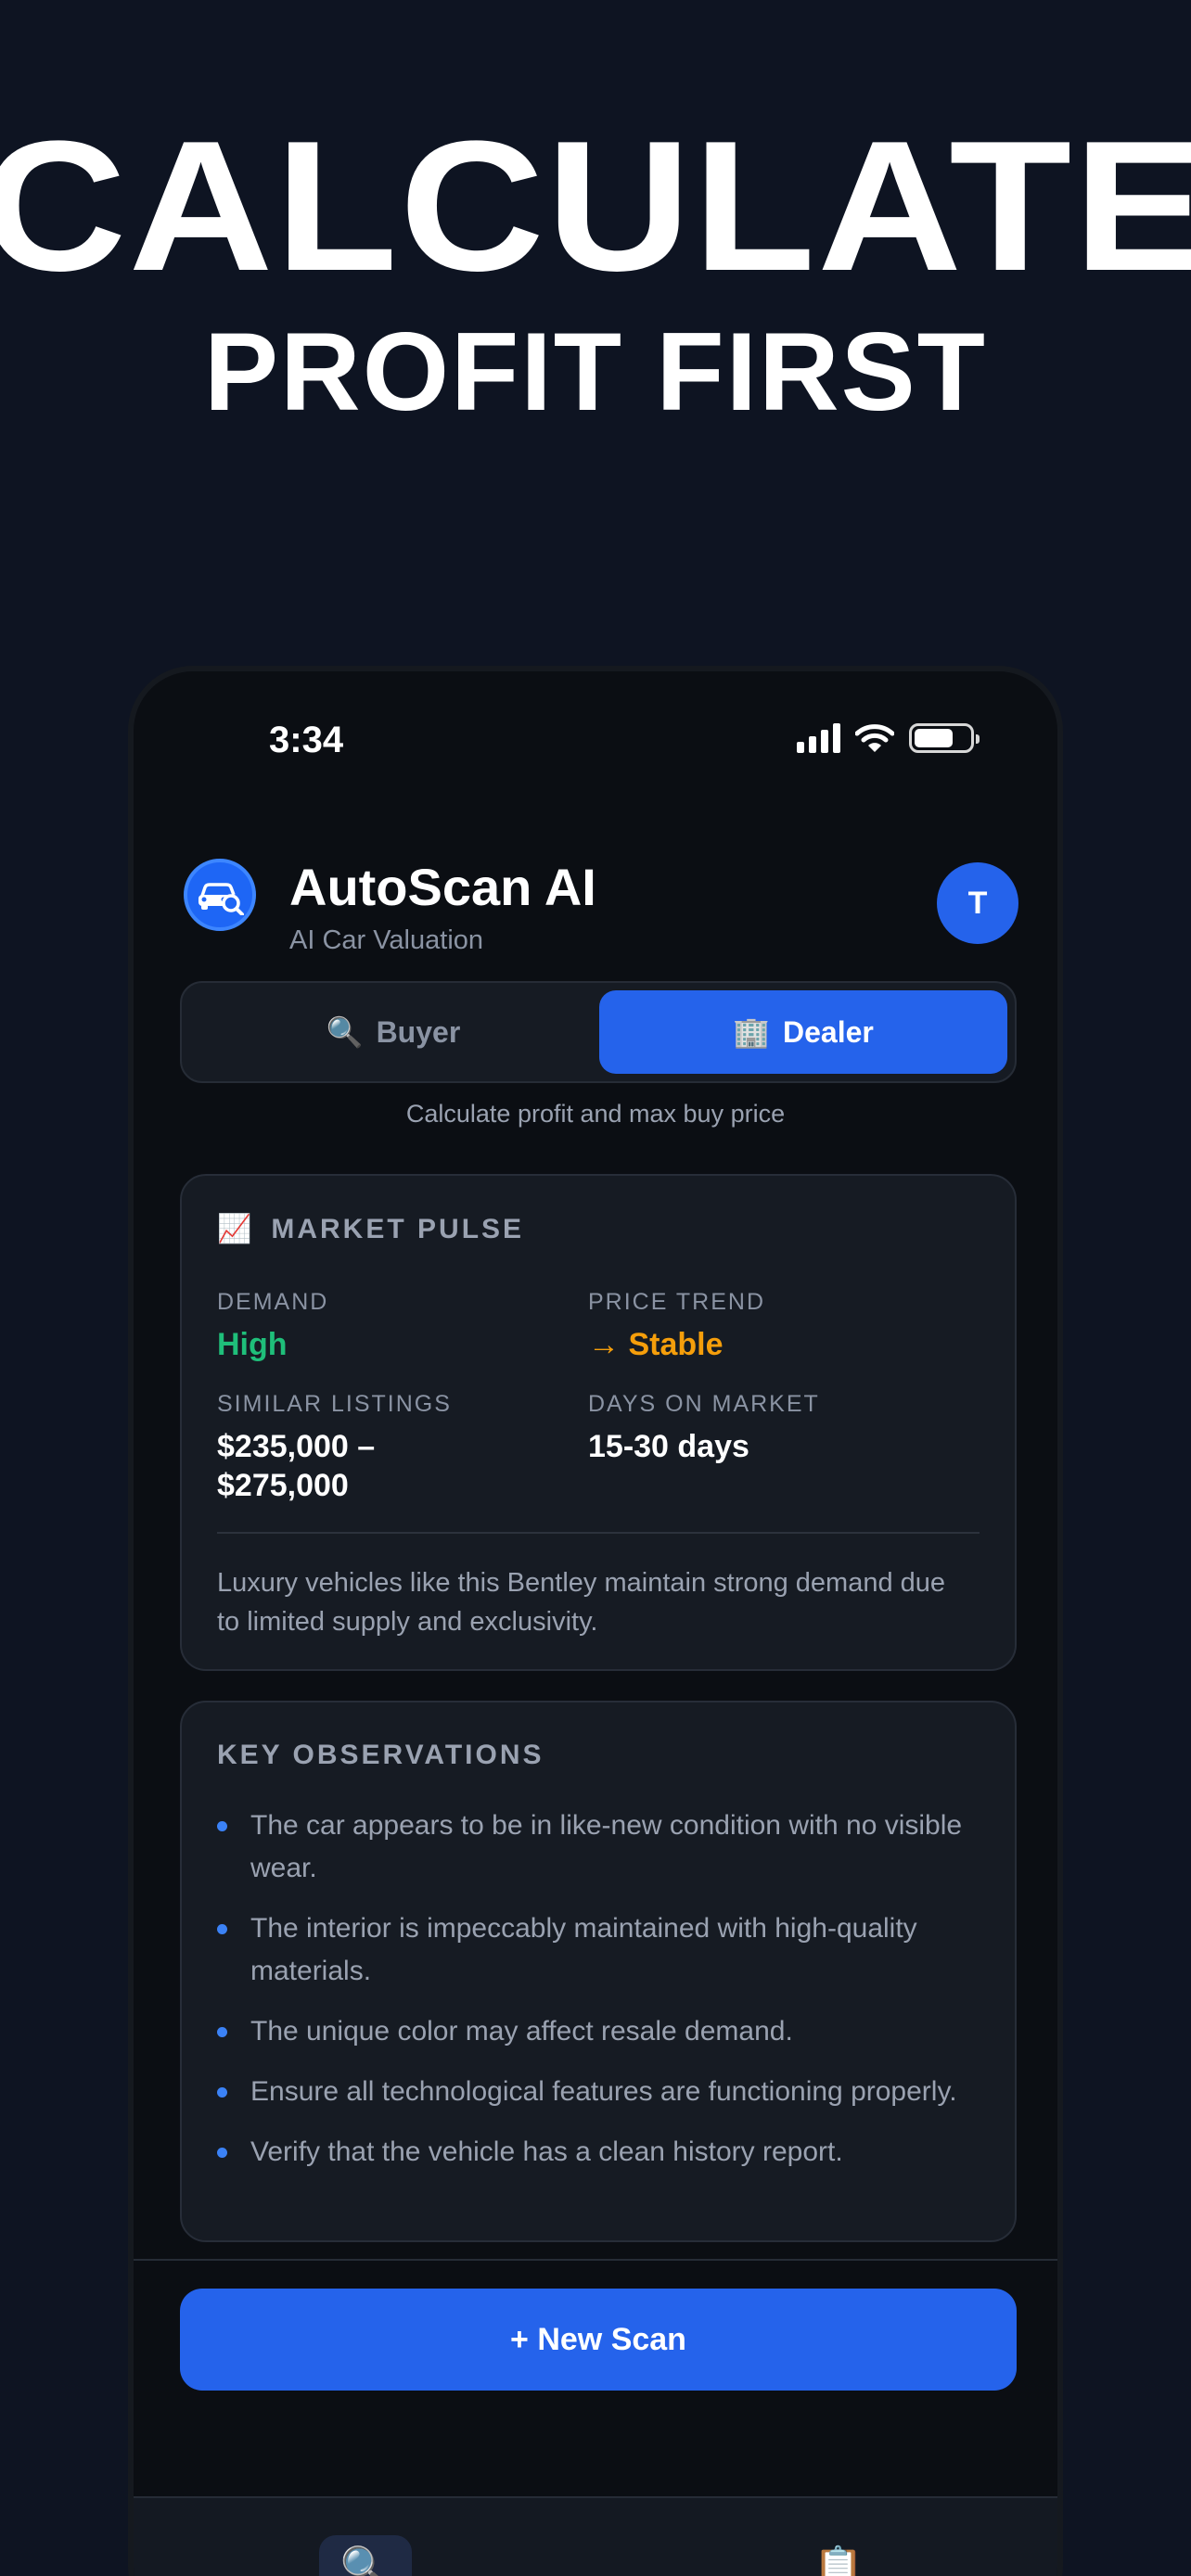 This screenshot has width=1191, height=2576. I want to click on days-on-market-value: 15-30 days, so click(668, 1446).